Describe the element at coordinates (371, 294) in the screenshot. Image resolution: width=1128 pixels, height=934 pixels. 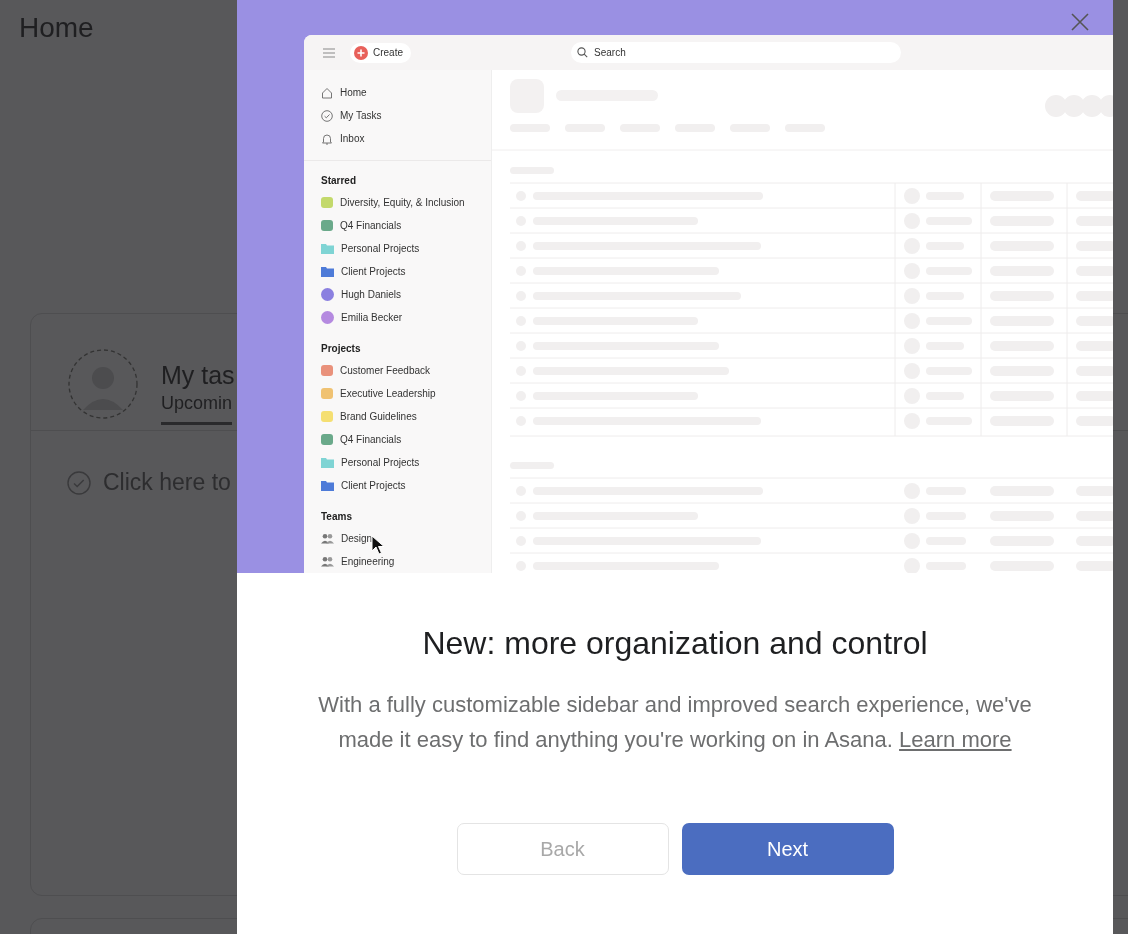
I see `sidebar-item: Hugh Daniels` at that location.